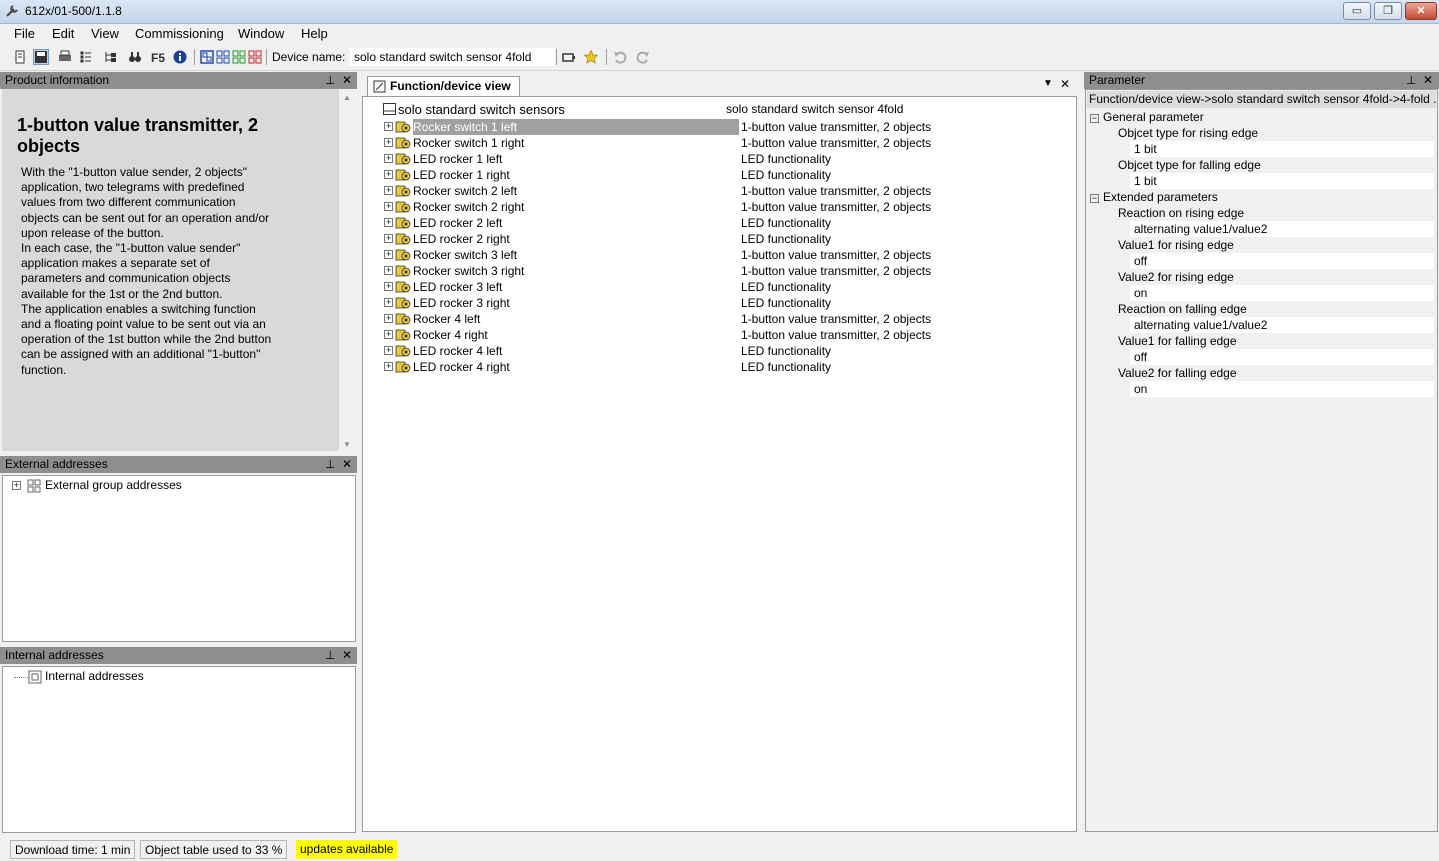 This screenshot has height=861, width=1439. I want to click on view2-icon, so click(223, 57).